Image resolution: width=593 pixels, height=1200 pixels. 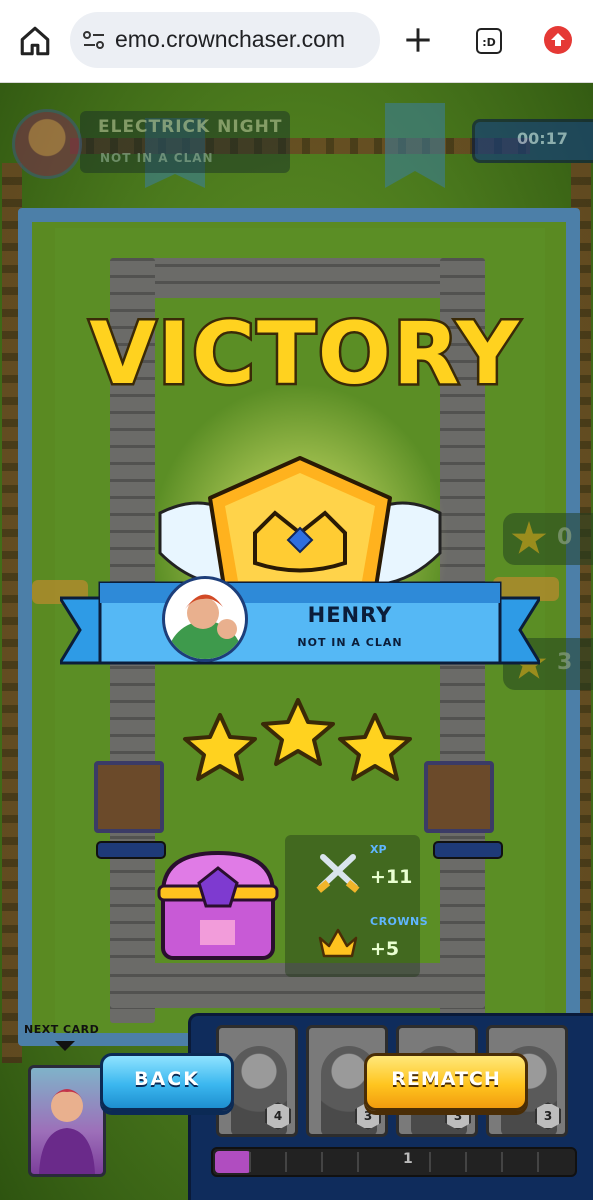 I want to click on tab-switcher-icon: :D, so click(x=489, y=41).